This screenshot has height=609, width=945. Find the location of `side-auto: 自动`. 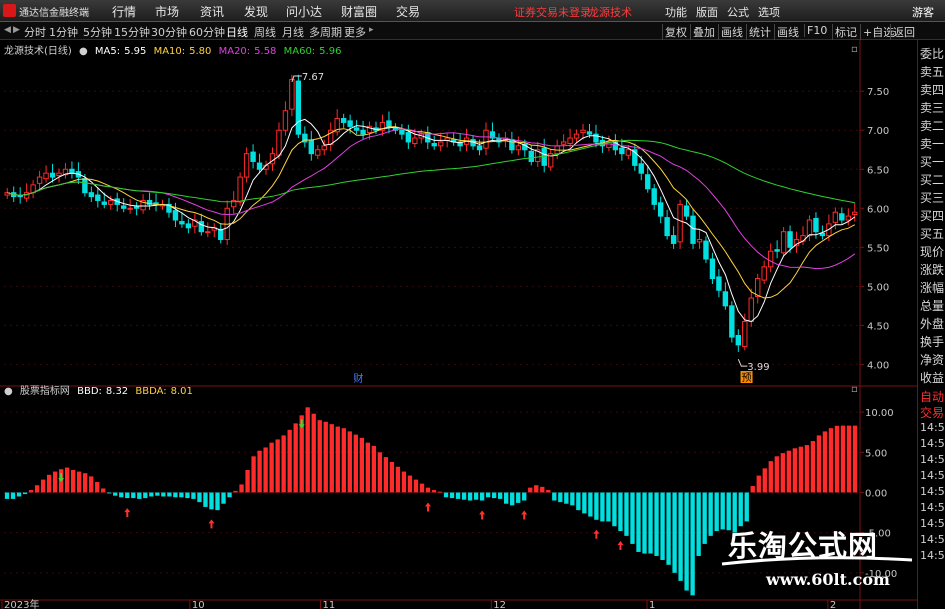

side-auto: 自动 is located at coordinates (932, 396).